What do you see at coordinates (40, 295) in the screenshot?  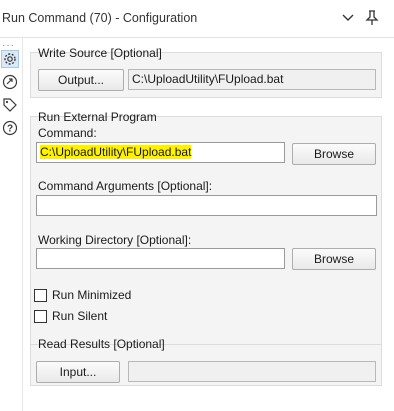 I see `run-minimized-checkbox` at bounding box center [40, 295].